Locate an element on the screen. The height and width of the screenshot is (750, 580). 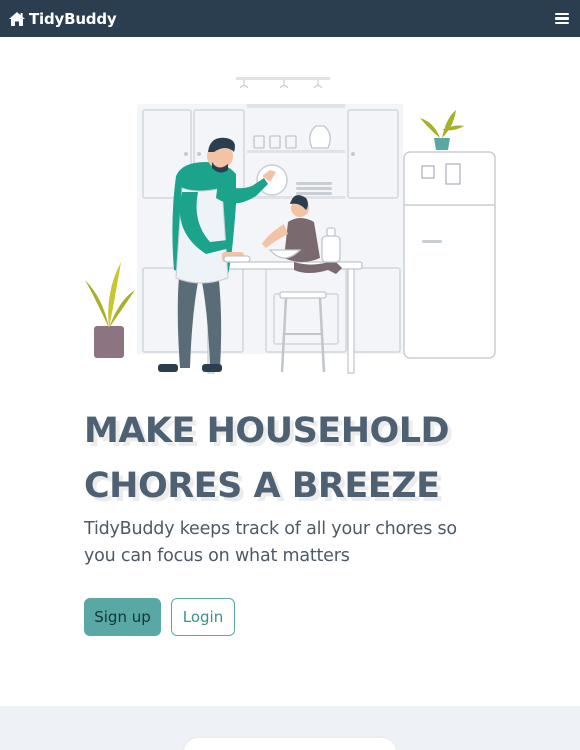
hero-title: MAKE HOUSEHOLD CHORES A BREEZE is located at coordinates (314, 459).